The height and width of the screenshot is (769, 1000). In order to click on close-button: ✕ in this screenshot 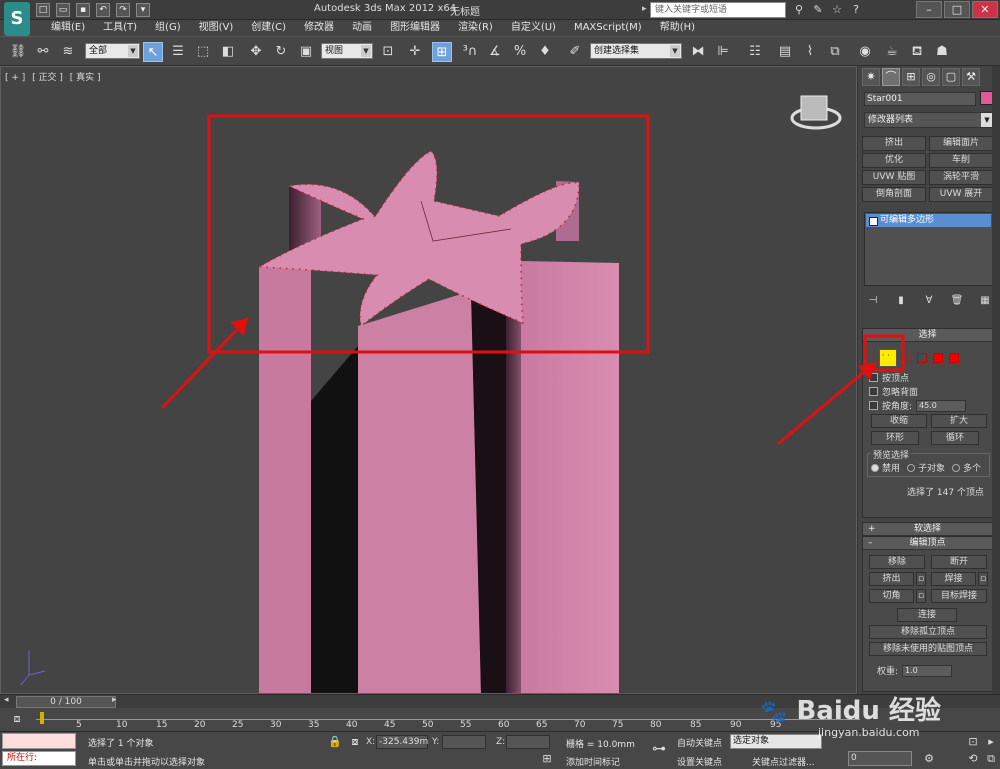, I will do `click(985, 9)`.